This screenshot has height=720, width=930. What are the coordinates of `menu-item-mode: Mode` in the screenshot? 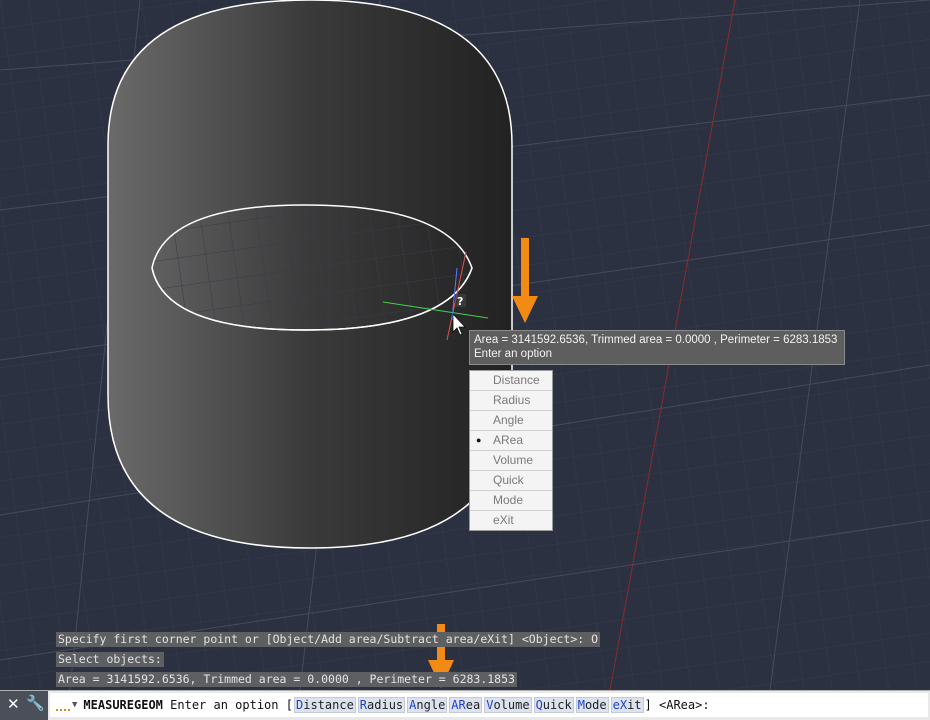 It's located at (511, 501).